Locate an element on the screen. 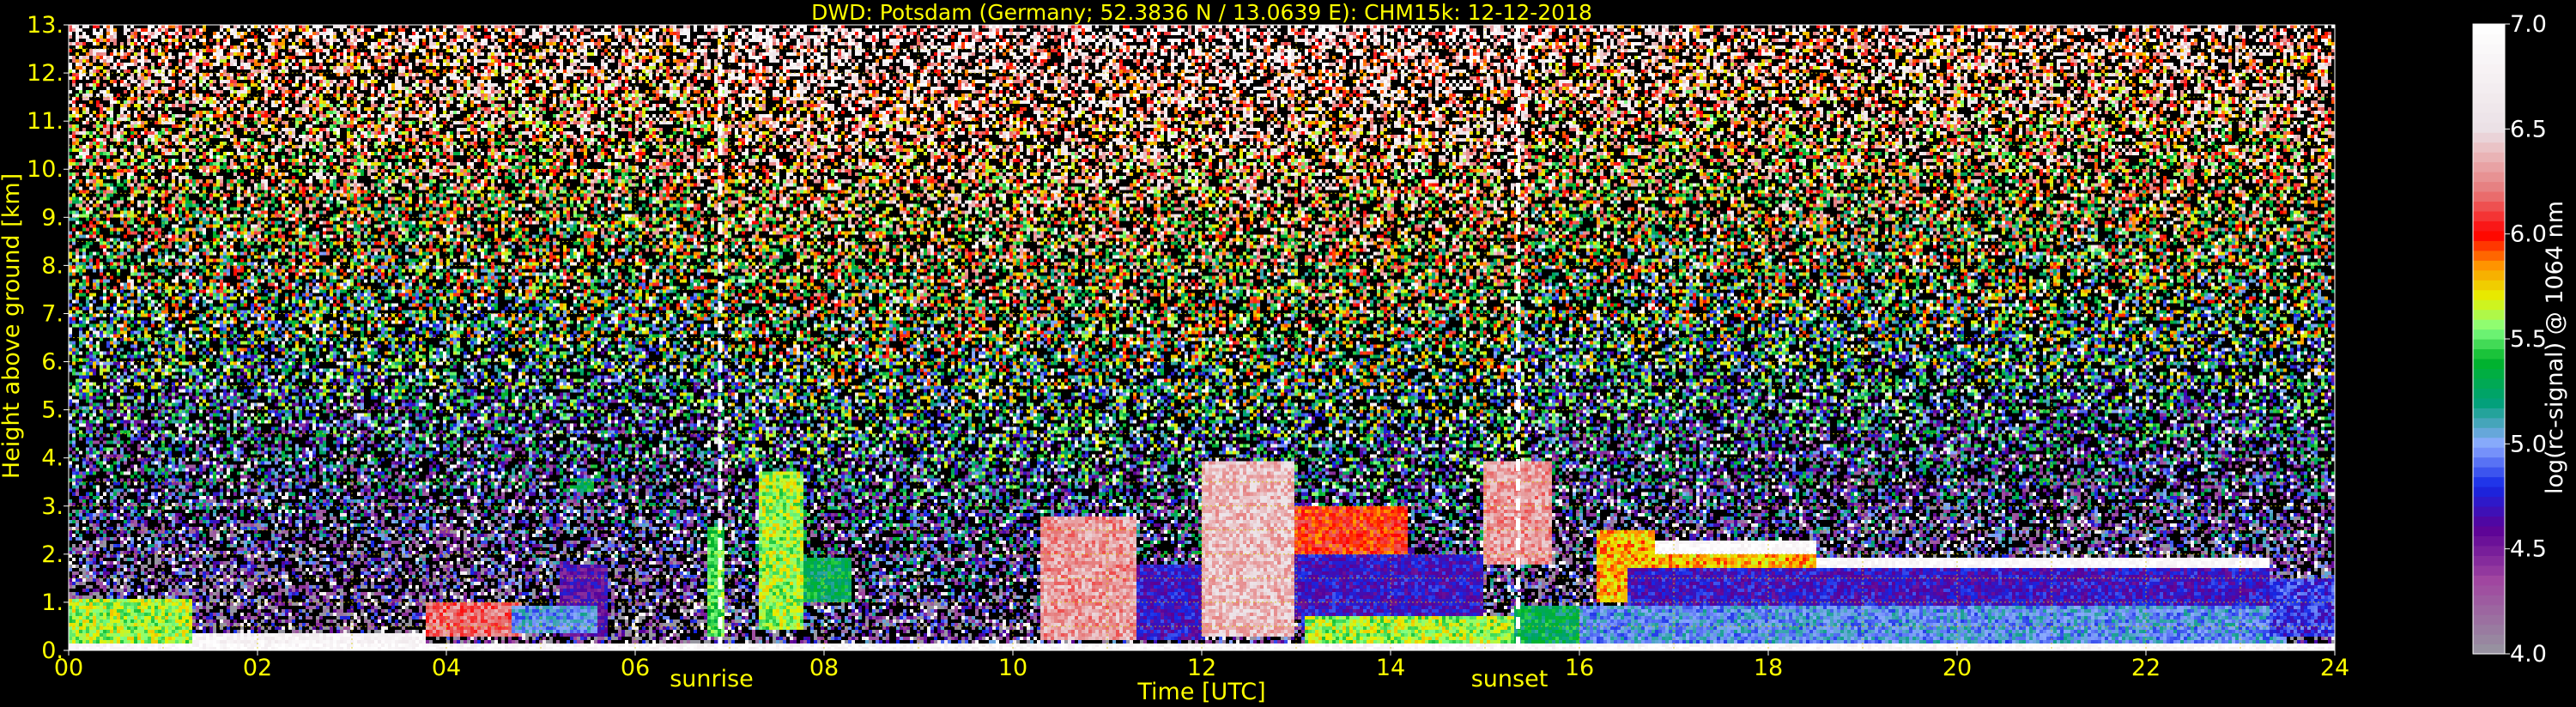 The height and width of the screenshot is (707, 2576). x-tick-label: 20 is located at coordinates (1957, 668).